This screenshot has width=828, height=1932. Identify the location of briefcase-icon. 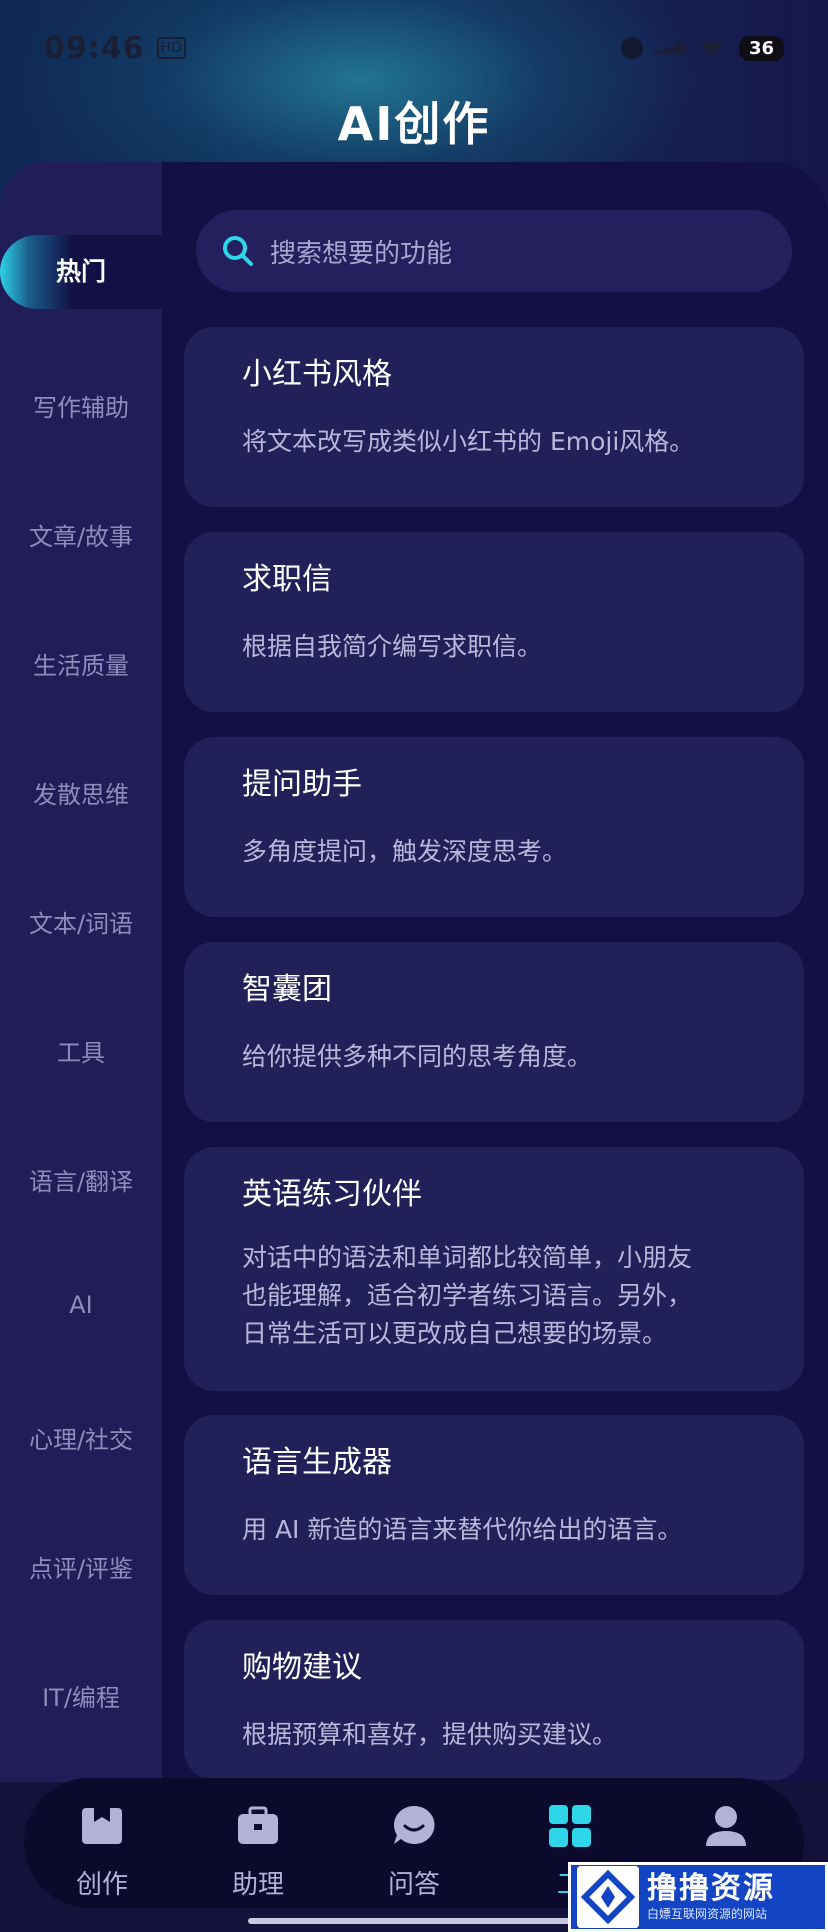
(258, 1825).